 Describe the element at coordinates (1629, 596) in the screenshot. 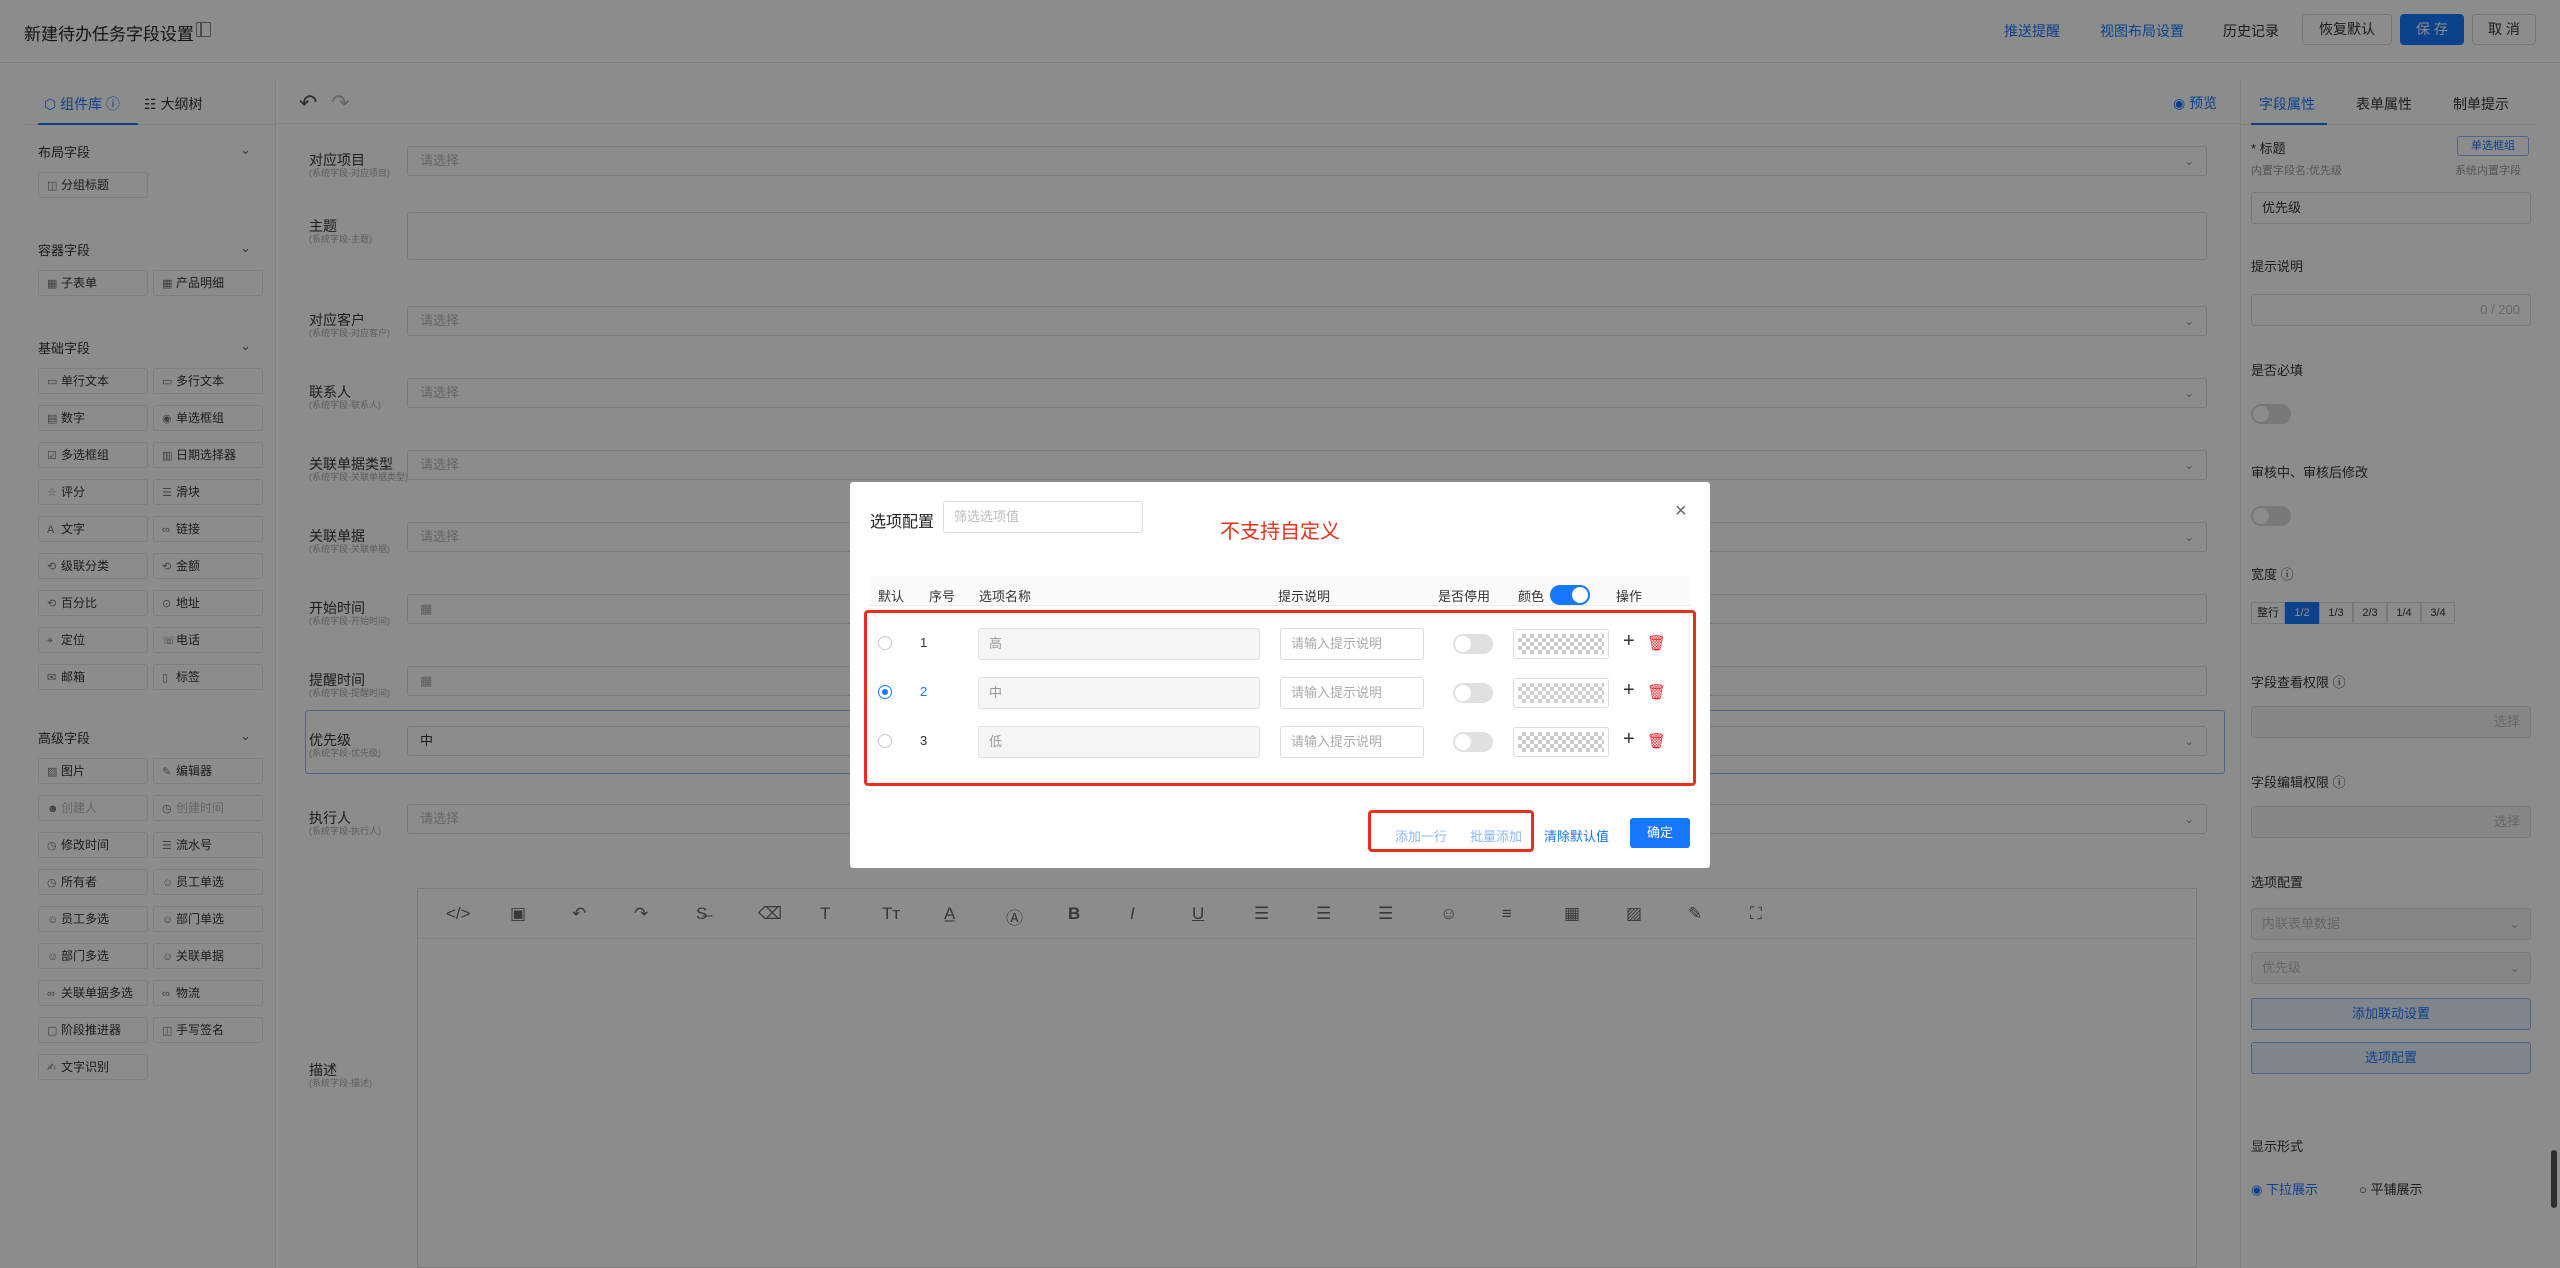

I see `col-actions: 操作` at that location.